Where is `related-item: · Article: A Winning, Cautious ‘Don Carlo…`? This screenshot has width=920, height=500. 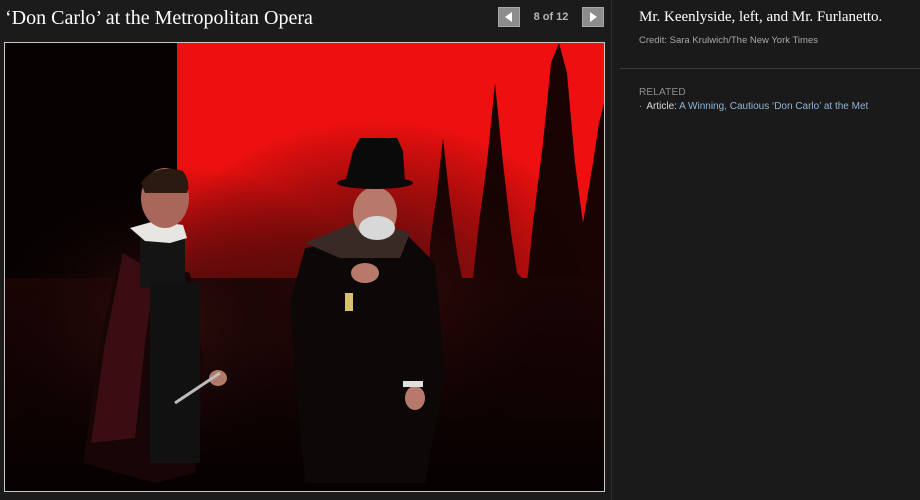
related-item: · Article: A Winning, Cautious ‘Don Carlo… is located at coordinates (753, 106).